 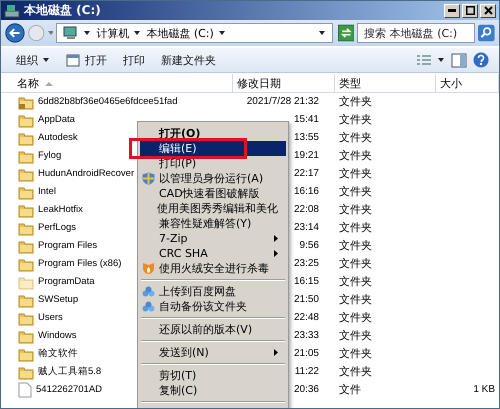 What do you see at coordinates (306, 390) in the screenshot?
I see `date-cell: 20:36` at bounding box center [306, 390].